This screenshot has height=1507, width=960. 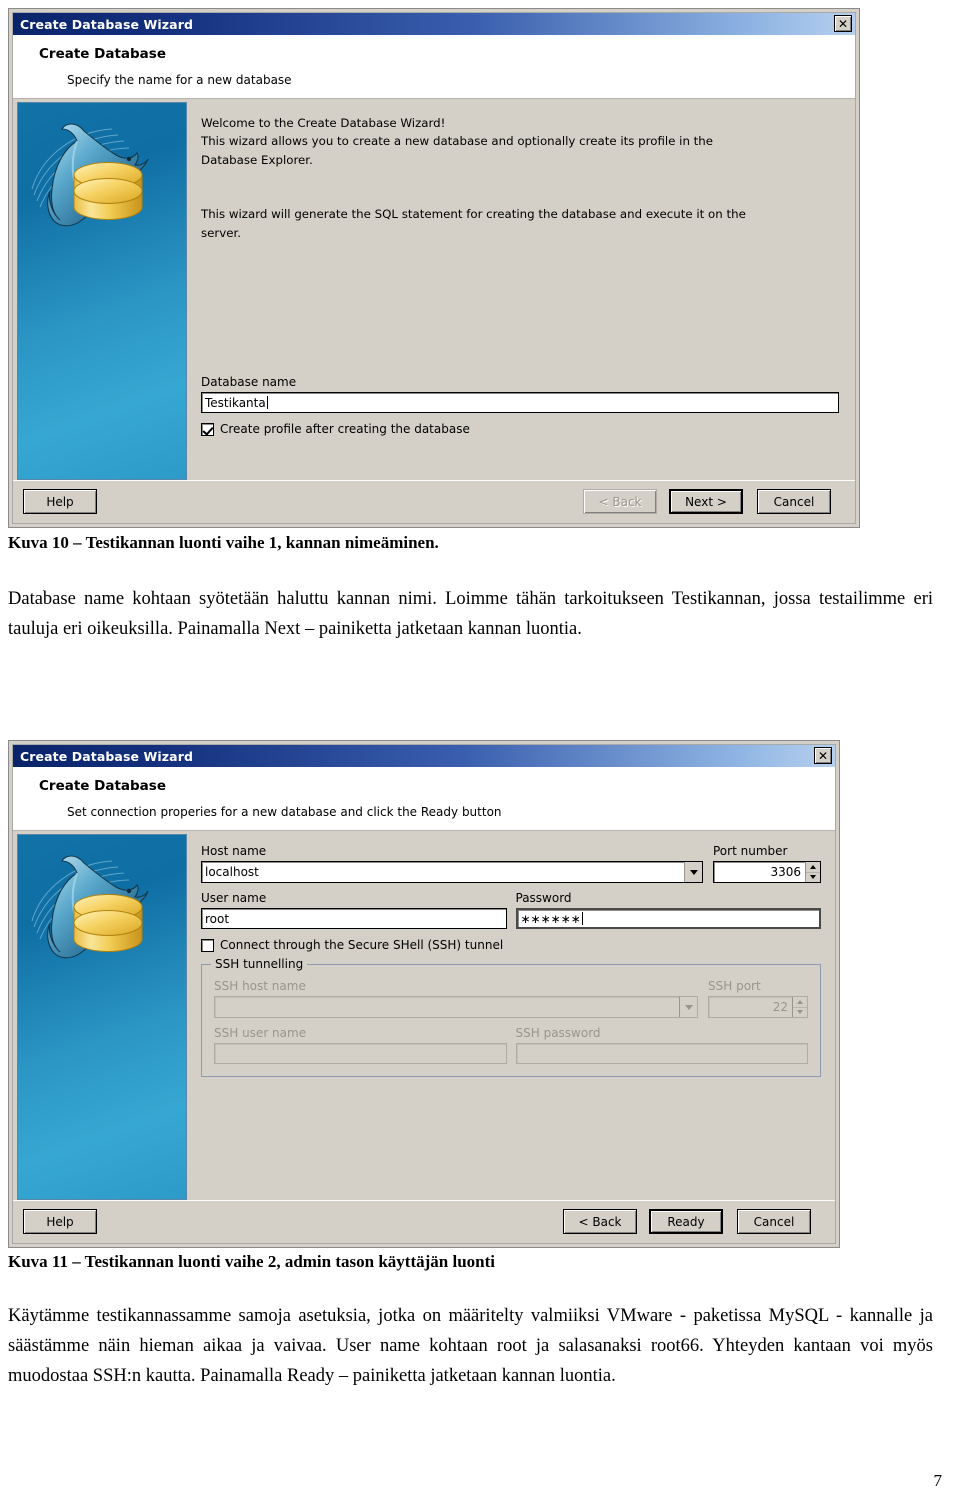 What do you see at coordinates (207, 429) in the screenshot?
I see `create-profile-checkbox` at bounding box center [207, 429].